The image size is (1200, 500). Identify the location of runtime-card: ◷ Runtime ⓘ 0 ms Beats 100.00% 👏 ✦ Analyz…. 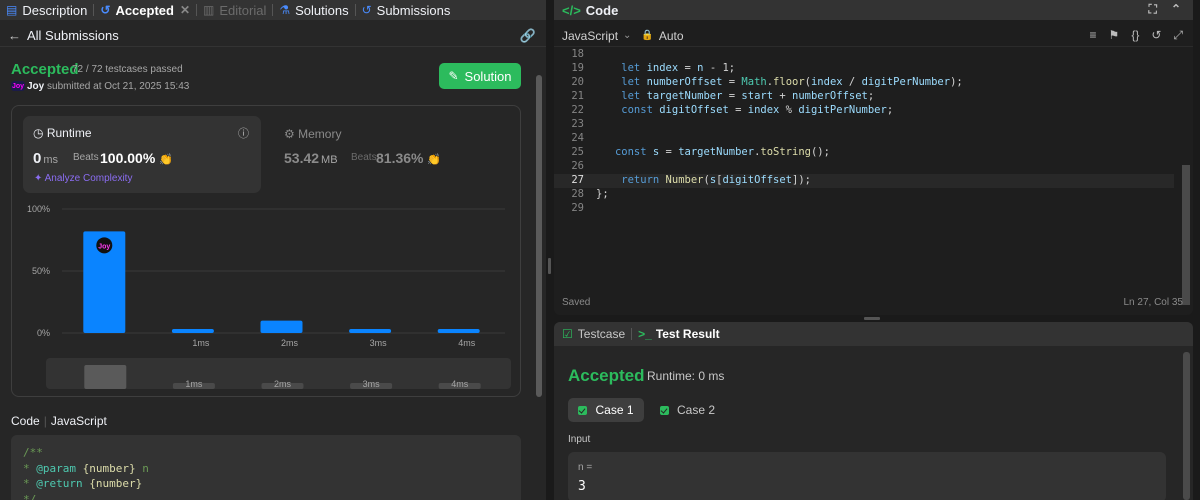
(142, 154).